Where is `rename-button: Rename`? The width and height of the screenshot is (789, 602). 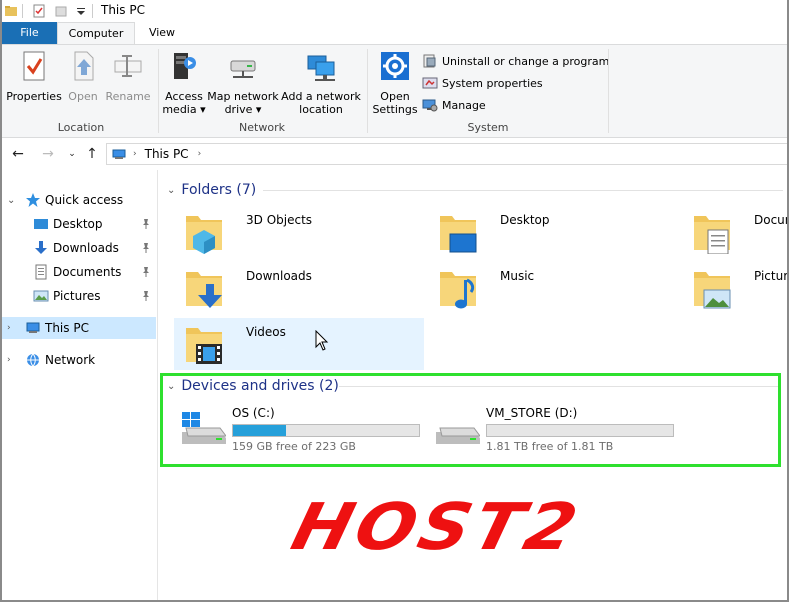
rename-button: Rename is located at coordinates (128, 76).